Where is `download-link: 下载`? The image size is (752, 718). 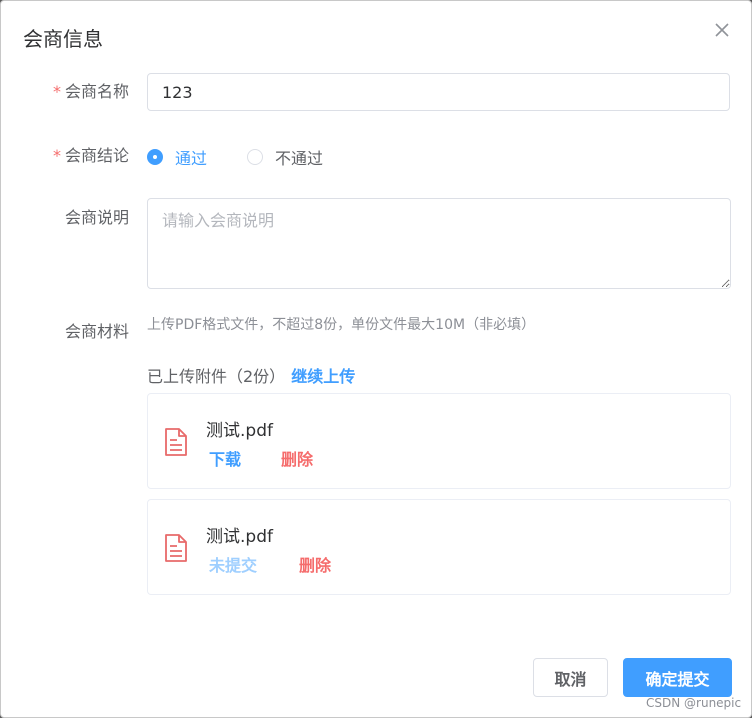 download-link: 下载 is located at coordinates (225, 458).